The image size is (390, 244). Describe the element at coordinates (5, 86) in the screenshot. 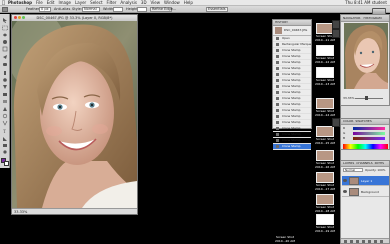

I see `tool-icons: T` at that location.